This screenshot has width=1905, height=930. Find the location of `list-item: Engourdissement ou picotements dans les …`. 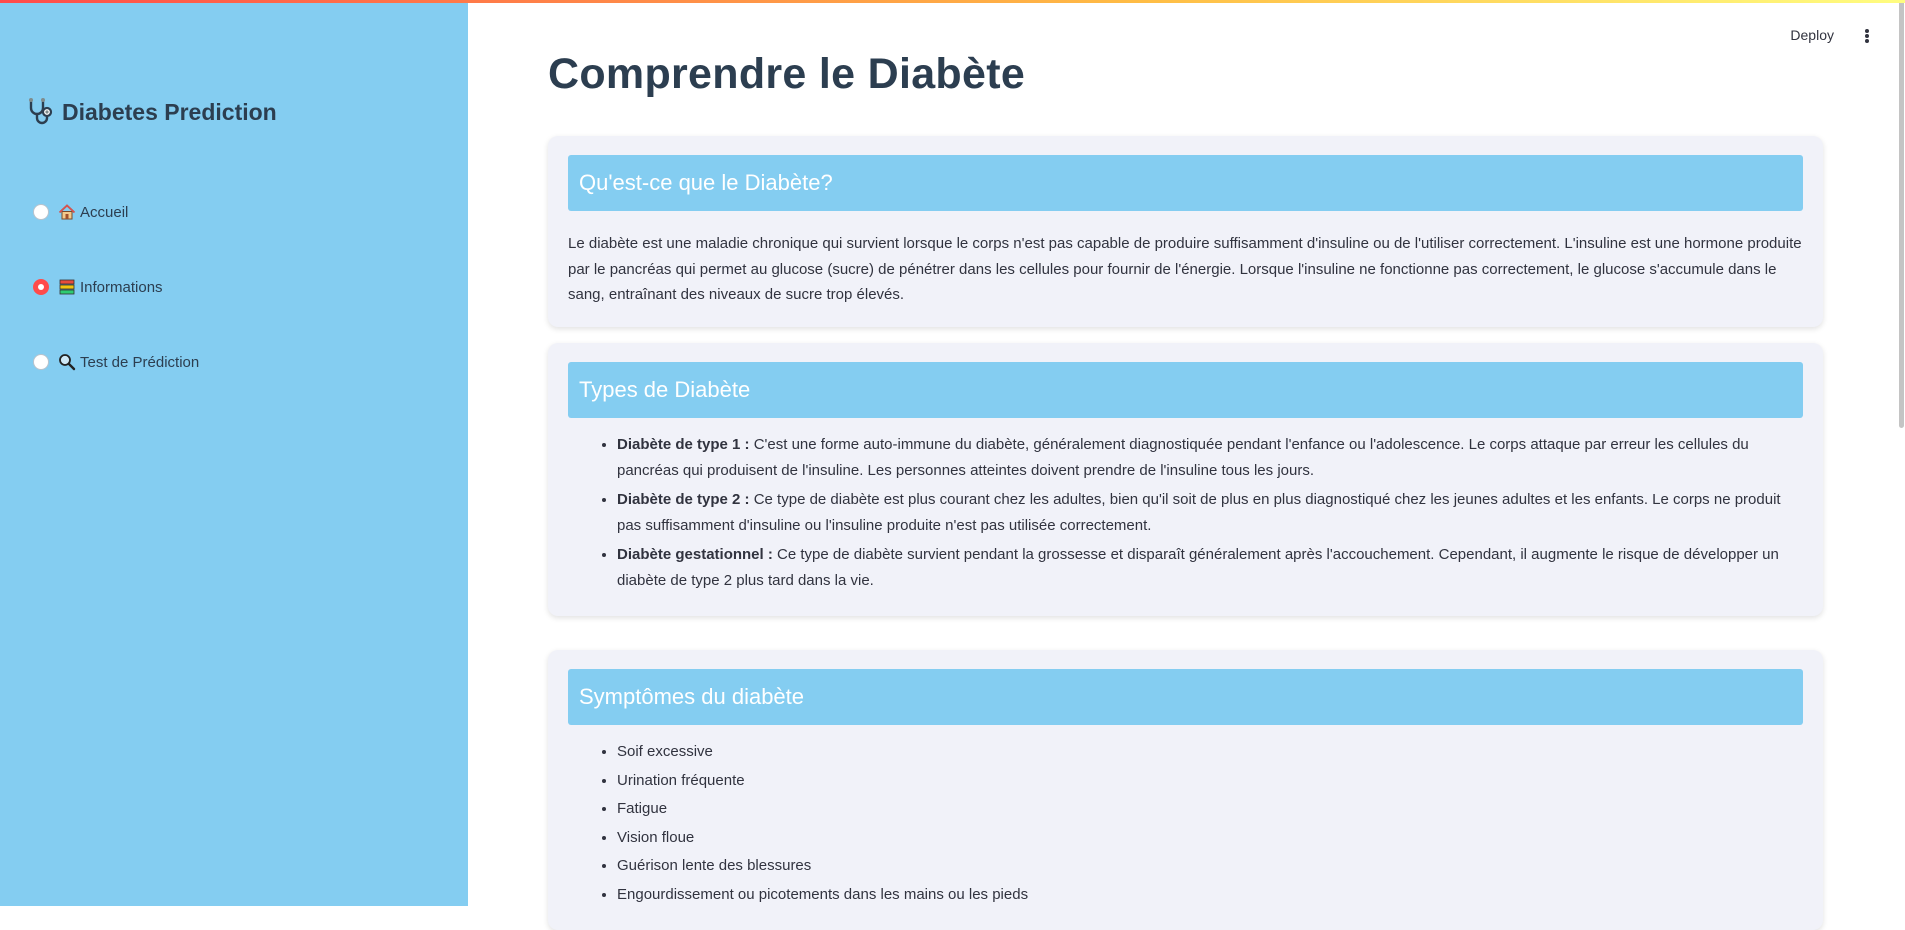

list-item: Engourdissement ou picotements dans les … is located at coordinates (1210, 895).